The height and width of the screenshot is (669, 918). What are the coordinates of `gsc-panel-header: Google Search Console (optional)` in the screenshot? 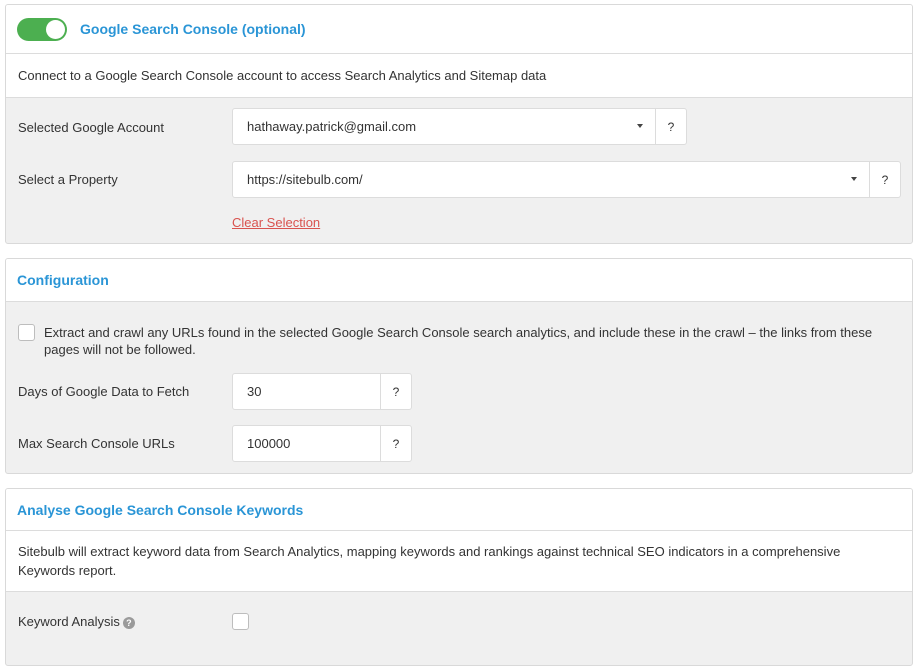 It's located at (459, 29).